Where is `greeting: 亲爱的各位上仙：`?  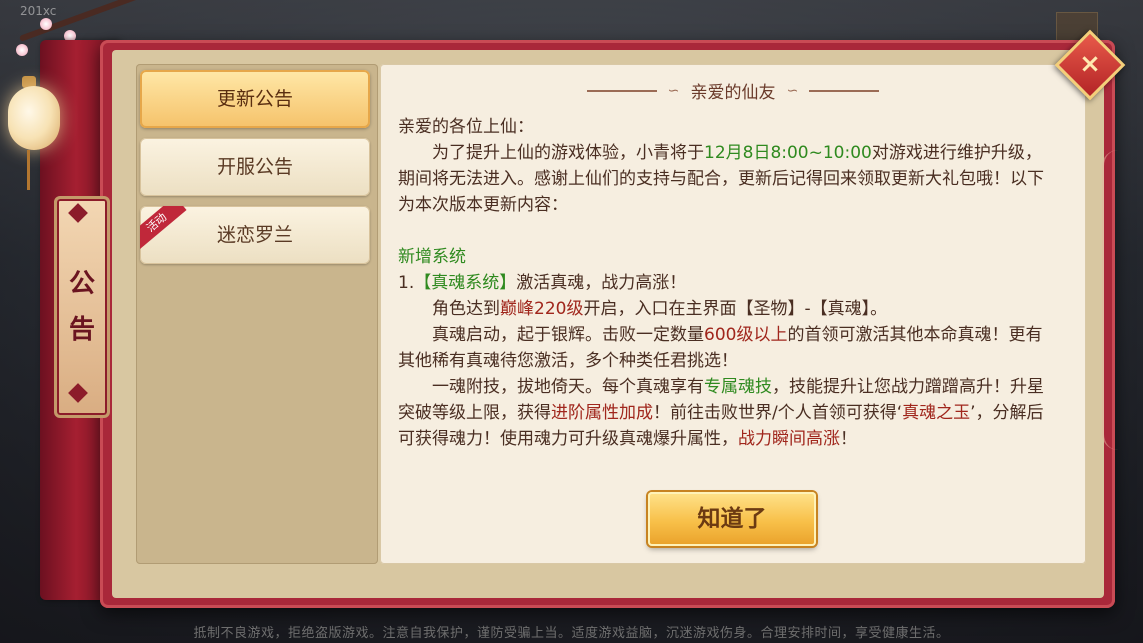 greeting: 亲爱的各位上仙： is located at coordinates (466, 127).